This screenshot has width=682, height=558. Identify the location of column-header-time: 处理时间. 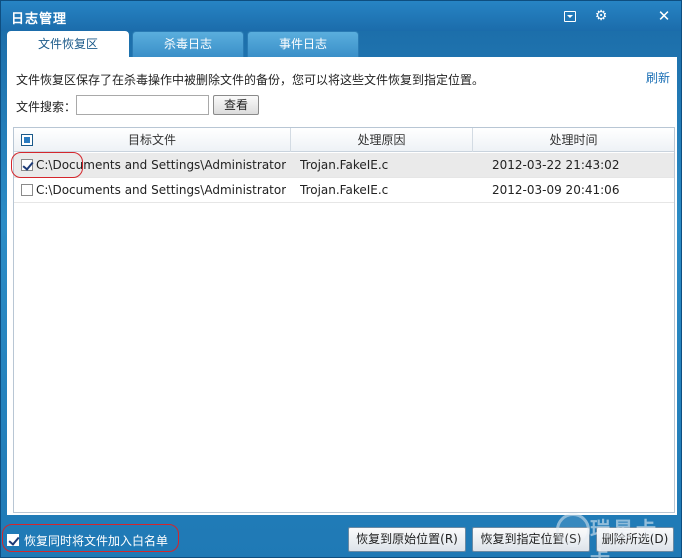
(573, 140).